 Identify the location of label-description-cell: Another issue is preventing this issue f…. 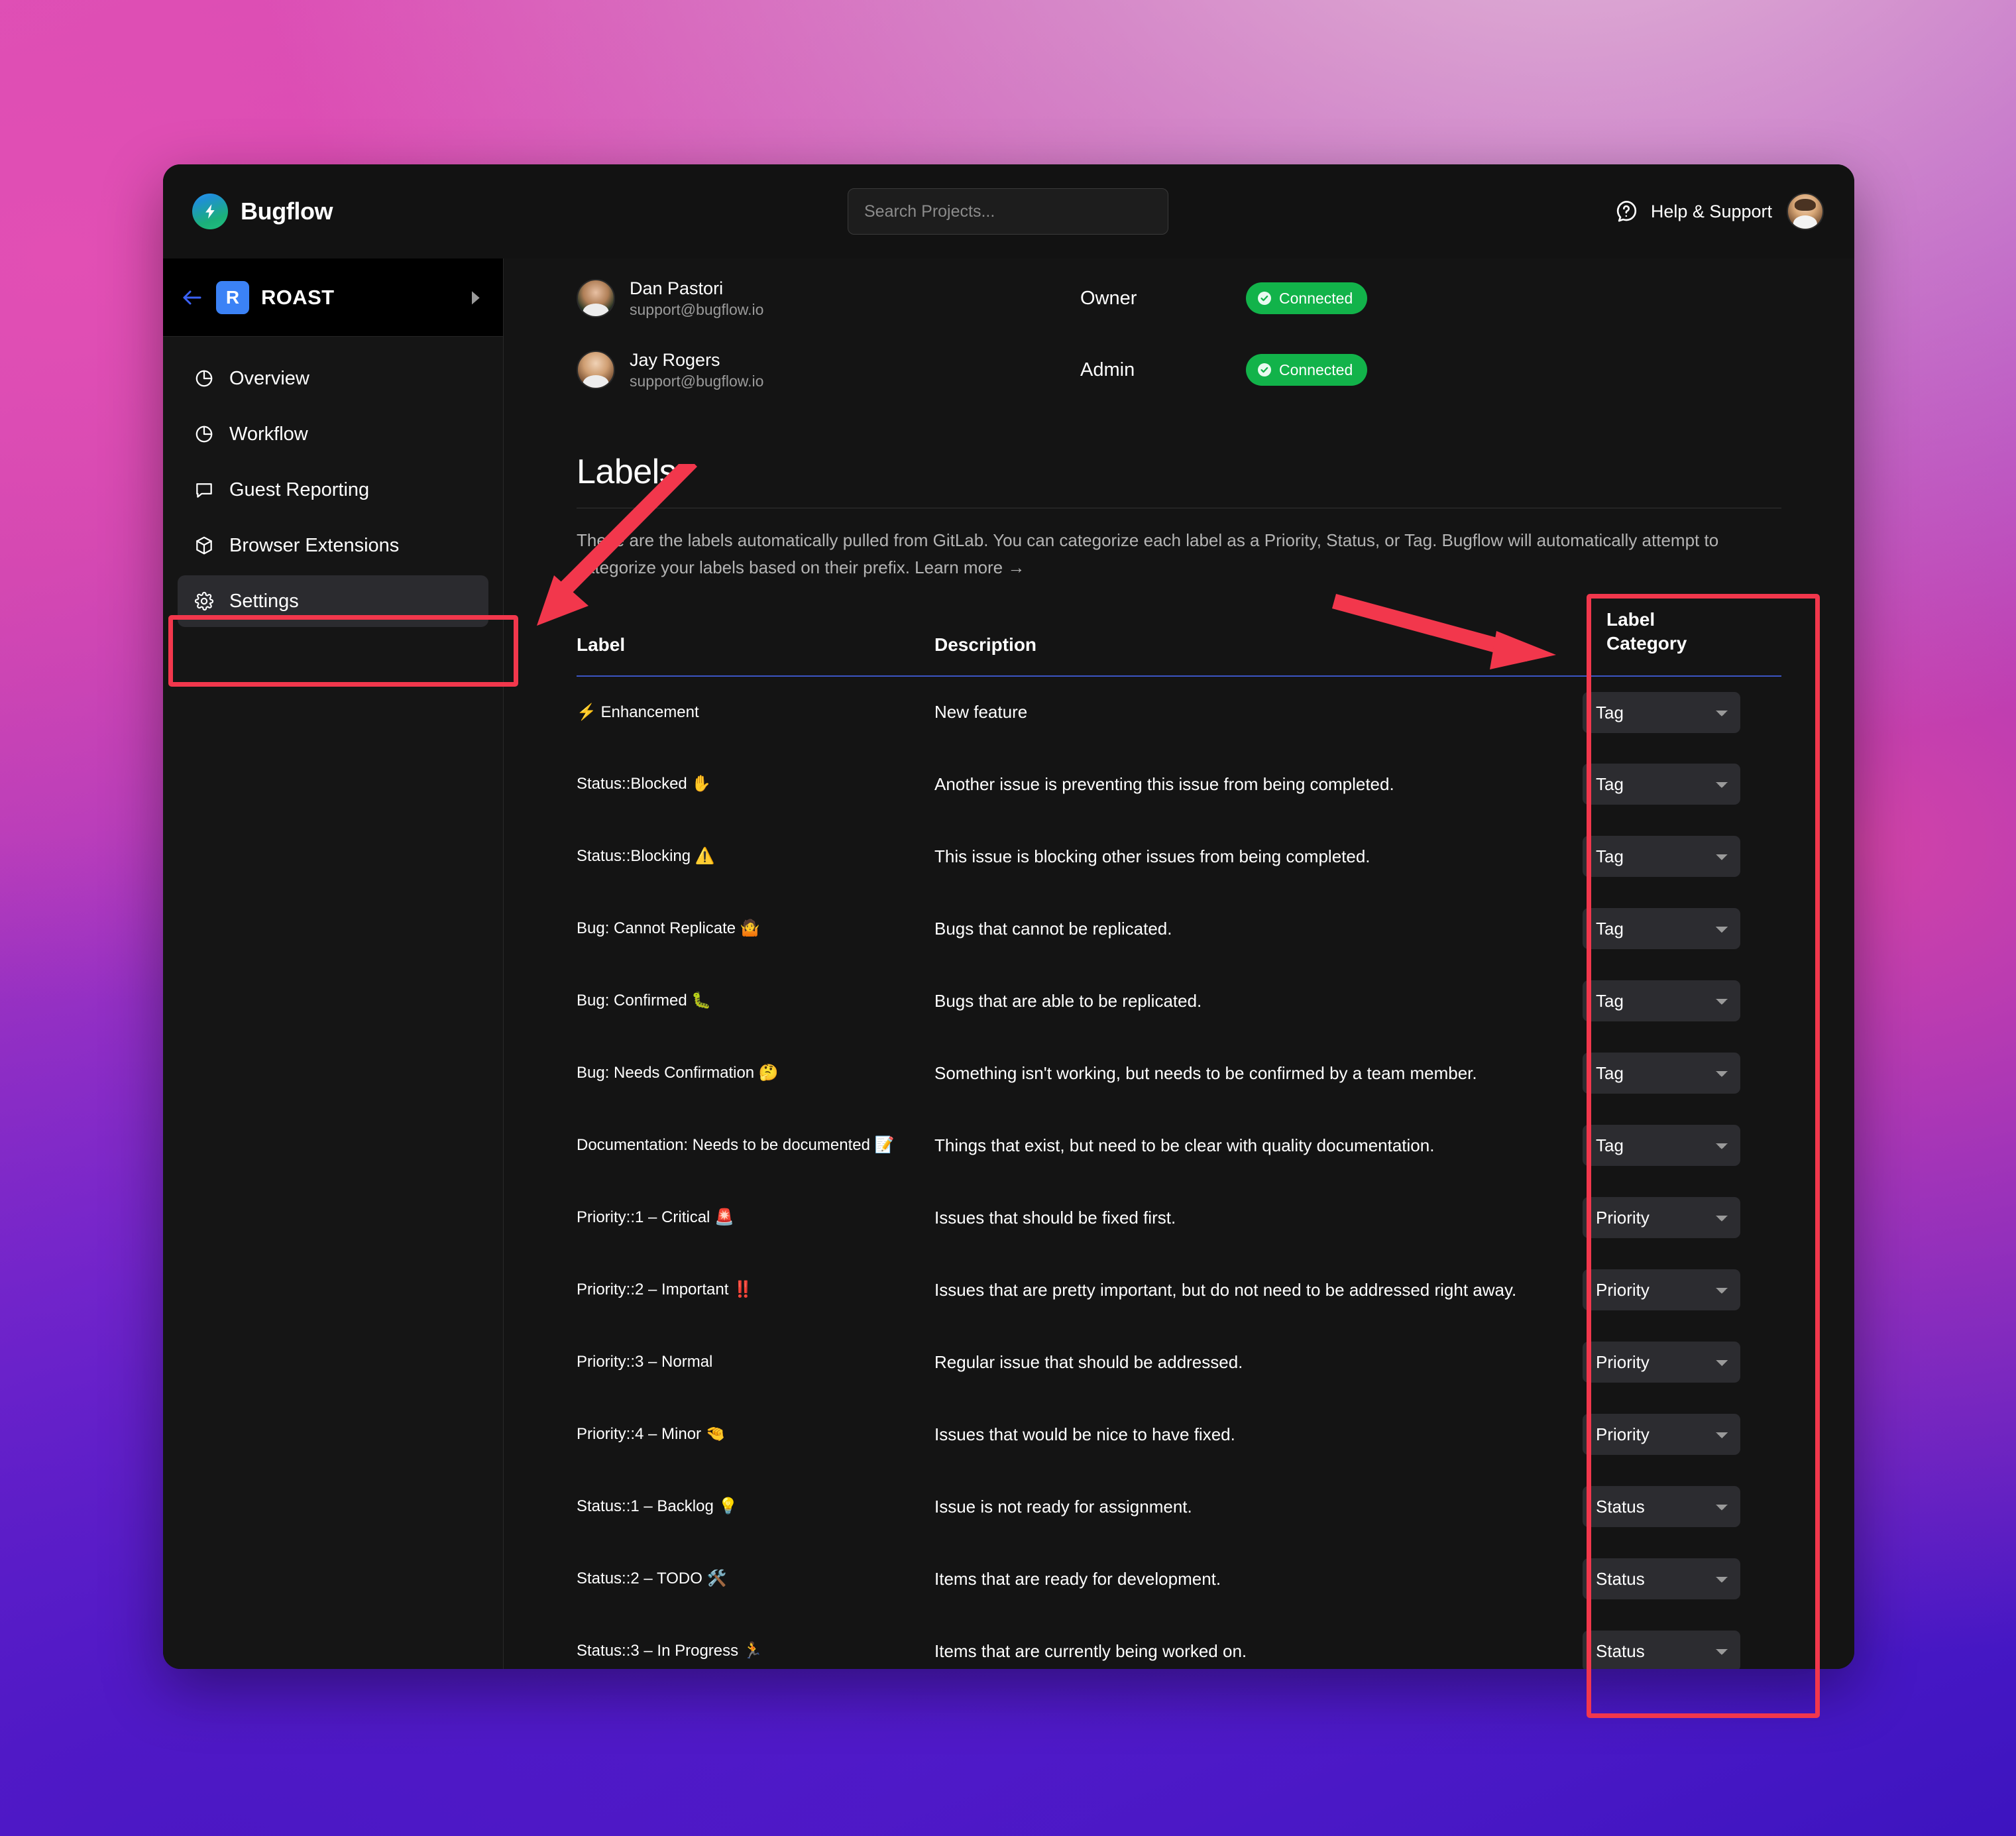
(1164, 784).